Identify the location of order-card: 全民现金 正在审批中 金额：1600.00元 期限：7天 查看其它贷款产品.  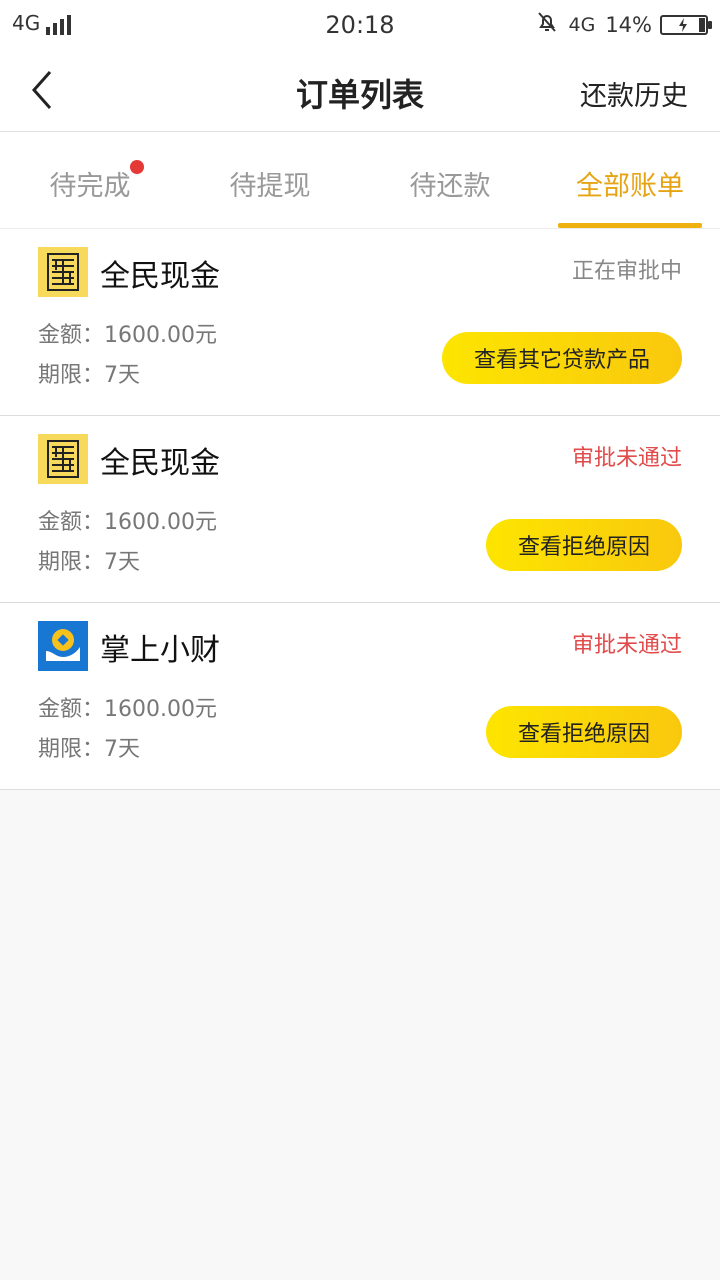
(360, 322).